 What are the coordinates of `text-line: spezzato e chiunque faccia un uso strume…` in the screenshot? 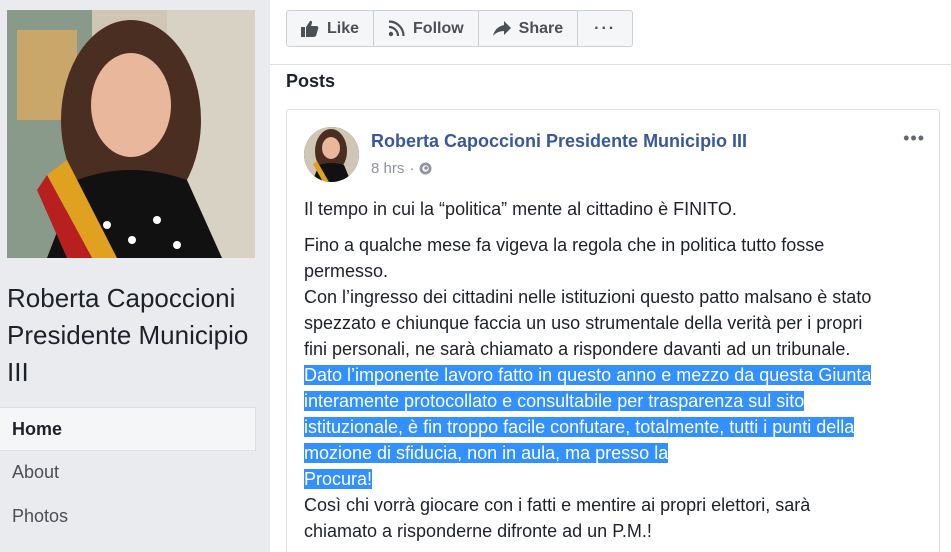 It's located at (583, 323).